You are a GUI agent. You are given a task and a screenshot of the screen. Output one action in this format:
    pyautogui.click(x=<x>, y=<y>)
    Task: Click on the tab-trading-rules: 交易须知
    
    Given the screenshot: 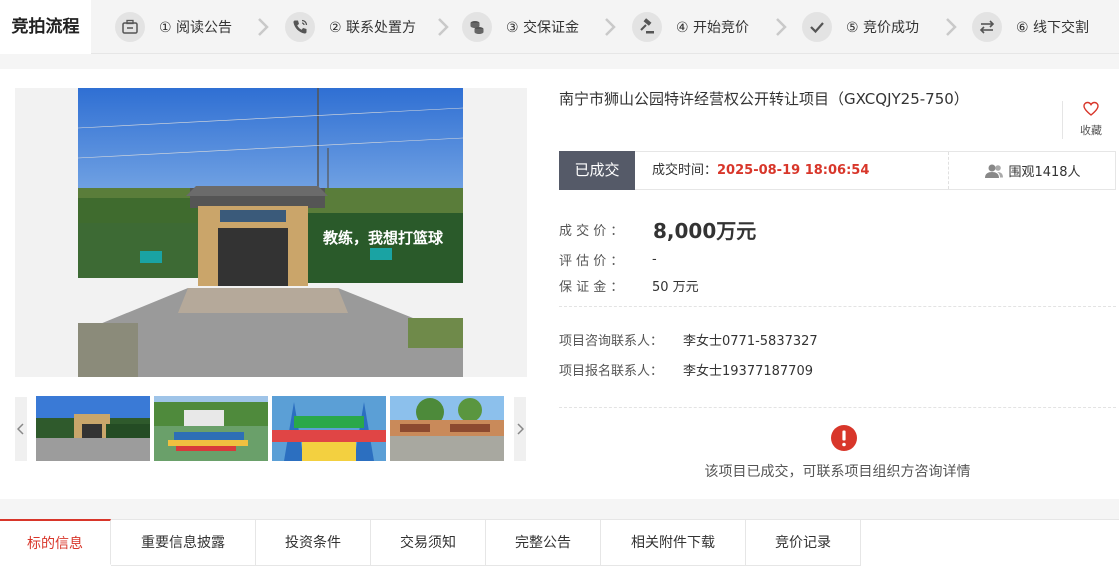 What is the action you would take?
    pyautogui.click(x=428, y=543)
    